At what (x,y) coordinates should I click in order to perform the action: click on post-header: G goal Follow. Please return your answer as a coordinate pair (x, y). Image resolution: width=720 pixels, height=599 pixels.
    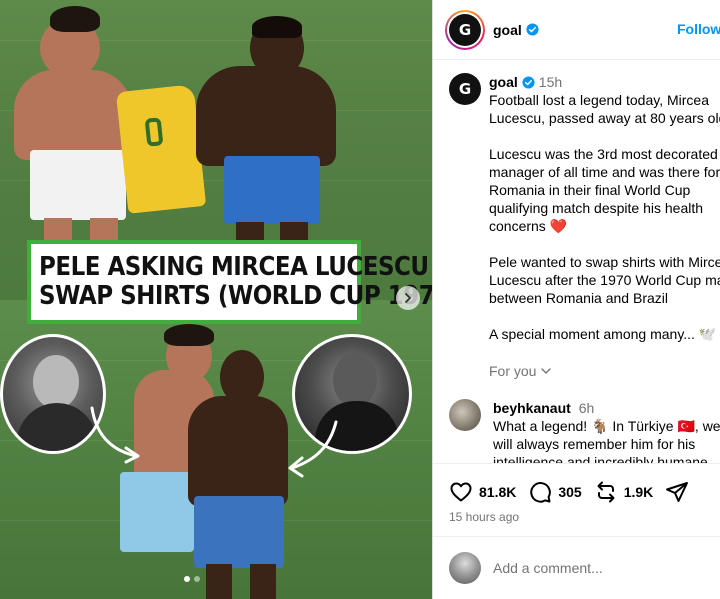
    Looking at the image, I should click on (576, 30).